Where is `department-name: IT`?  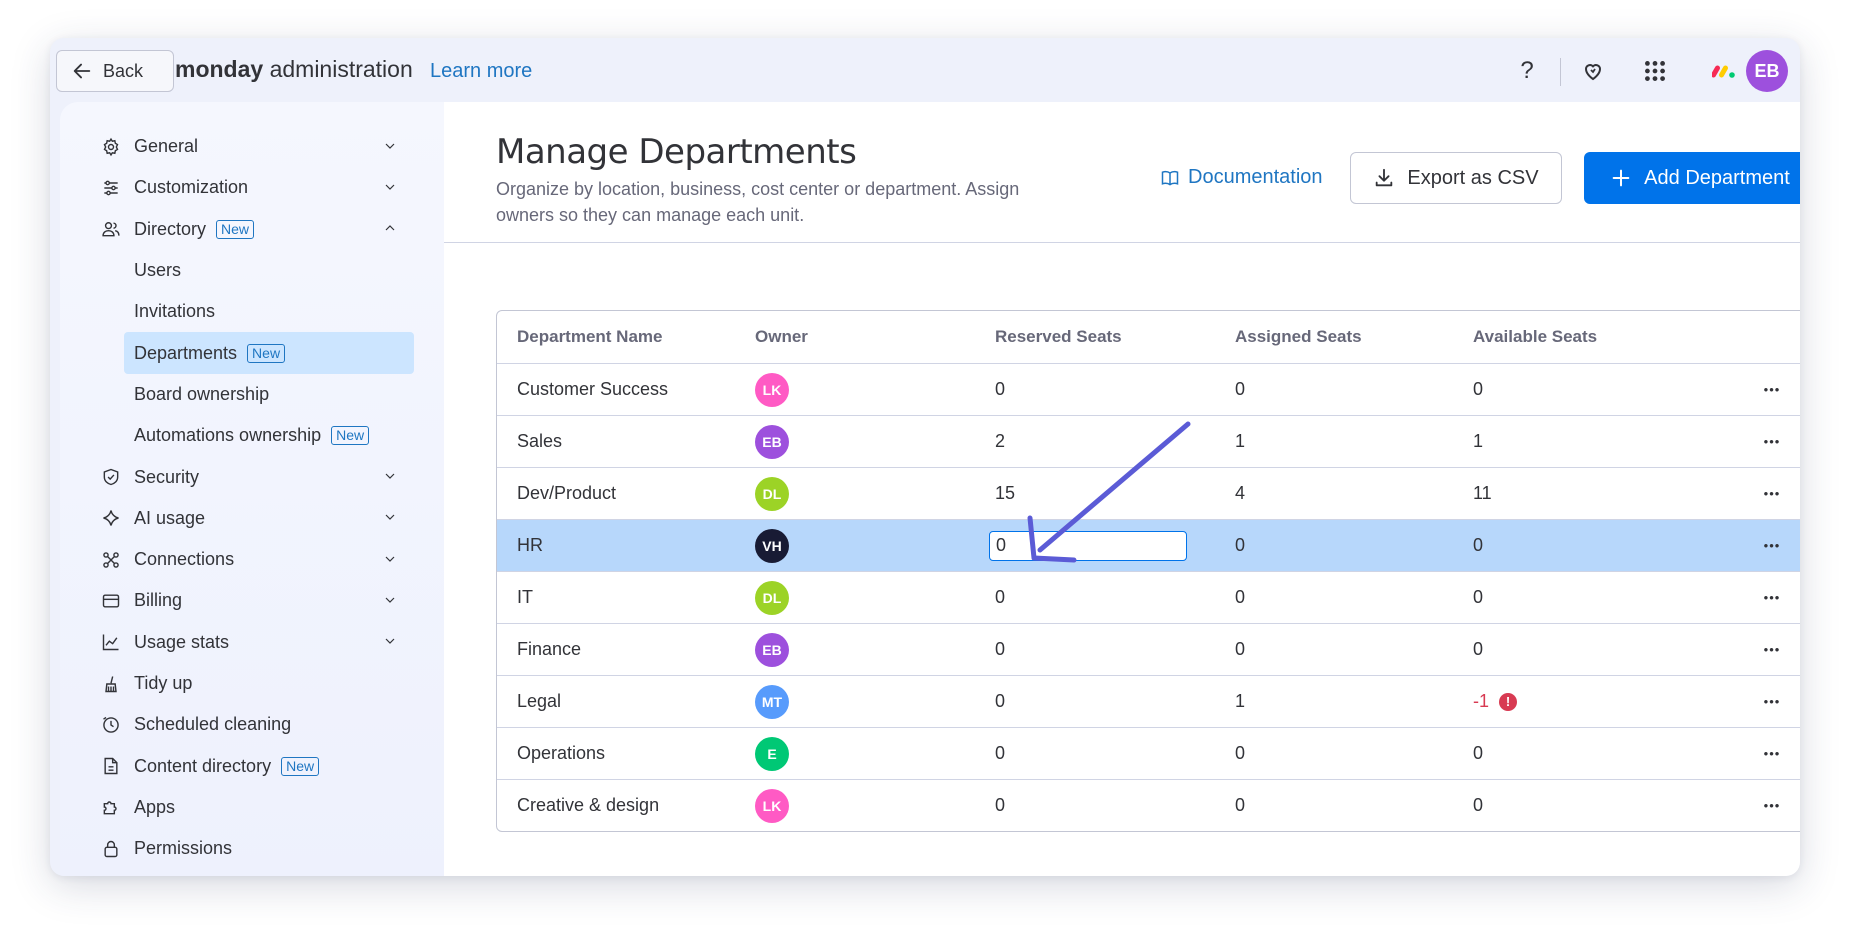
department-name: IT is located at coordinates (525, 597).